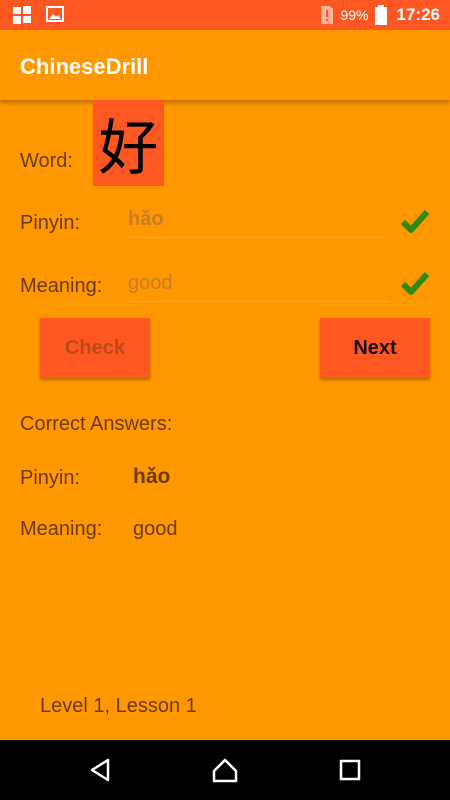 This screenshot has height=800, width=450. I want to click on correct-answers-heading: Correct Answers:, so click(96, 424).